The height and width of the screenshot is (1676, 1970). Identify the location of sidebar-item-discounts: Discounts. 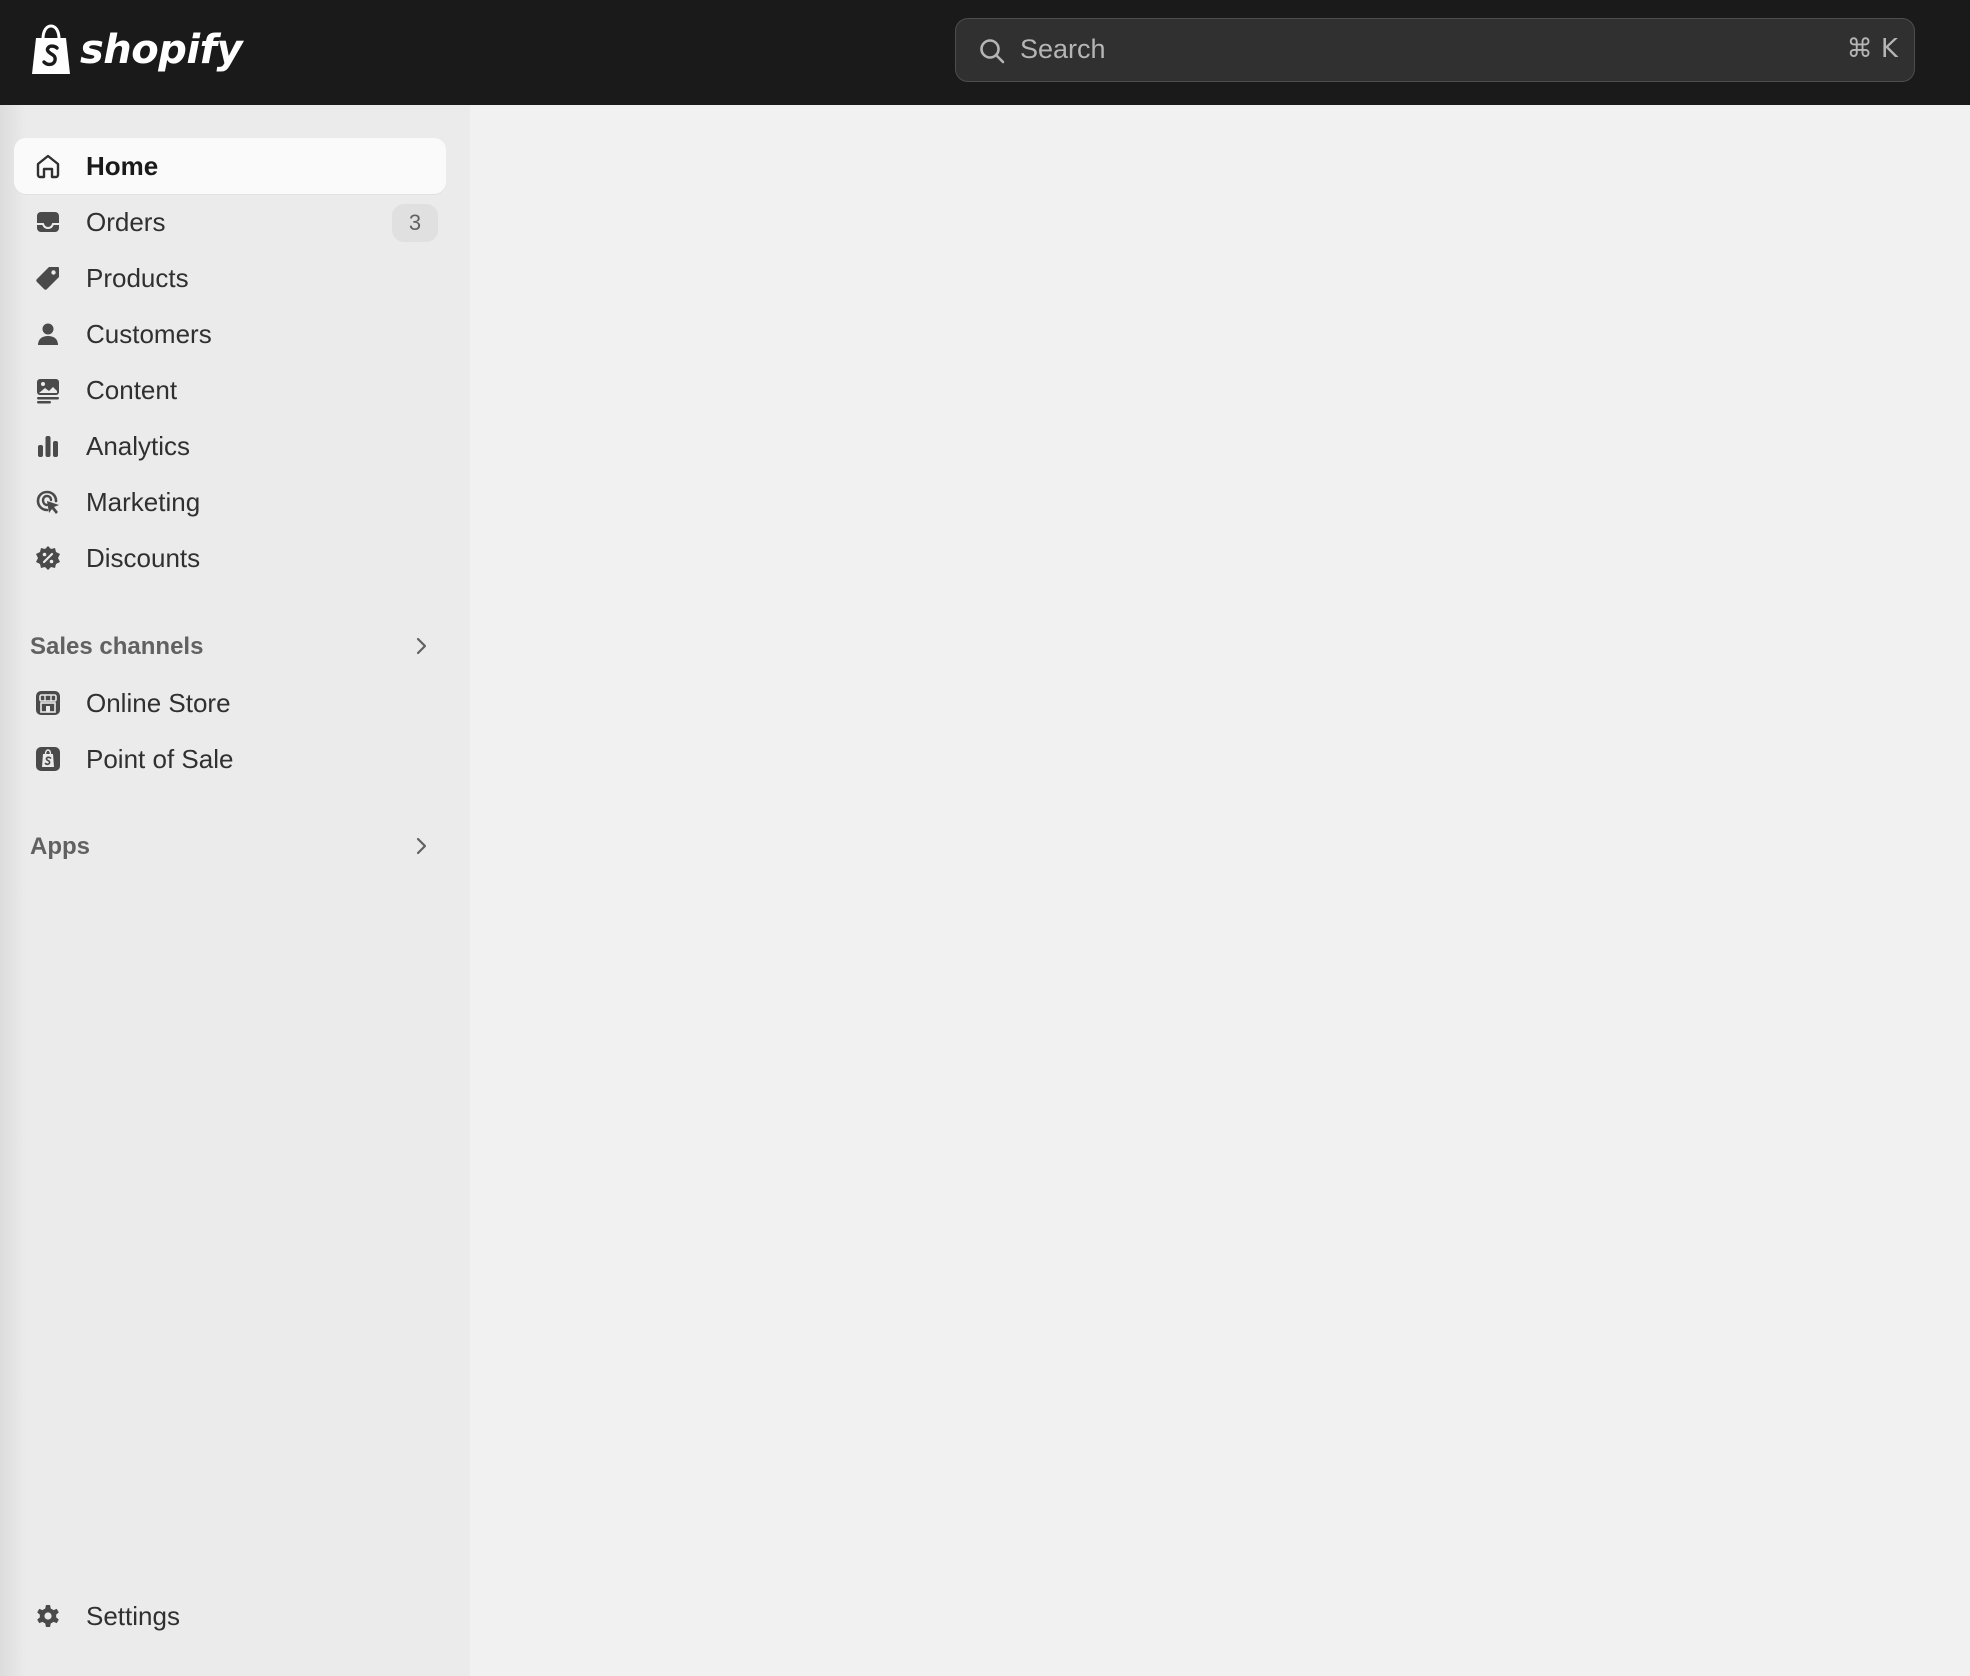
(230, 558).